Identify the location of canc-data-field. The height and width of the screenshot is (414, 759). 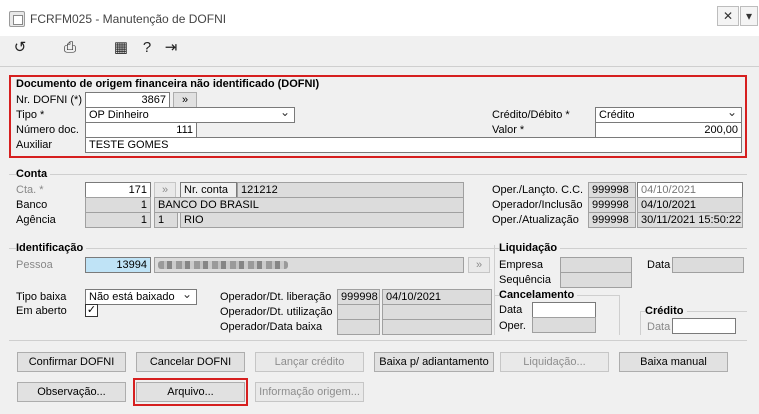
(564, 310).